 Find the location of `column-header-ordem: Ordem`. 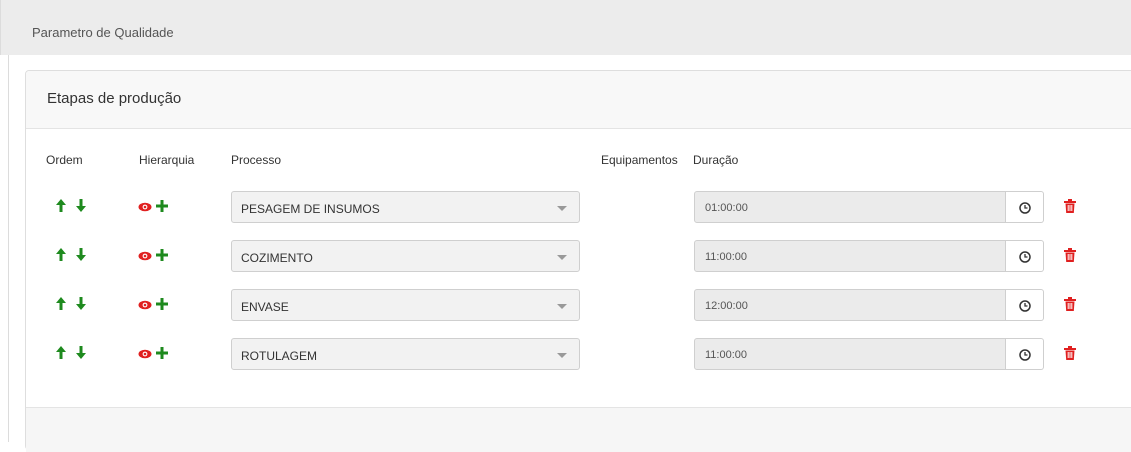

column-header-ordem: Ordem is located at coordinates (64, 160).